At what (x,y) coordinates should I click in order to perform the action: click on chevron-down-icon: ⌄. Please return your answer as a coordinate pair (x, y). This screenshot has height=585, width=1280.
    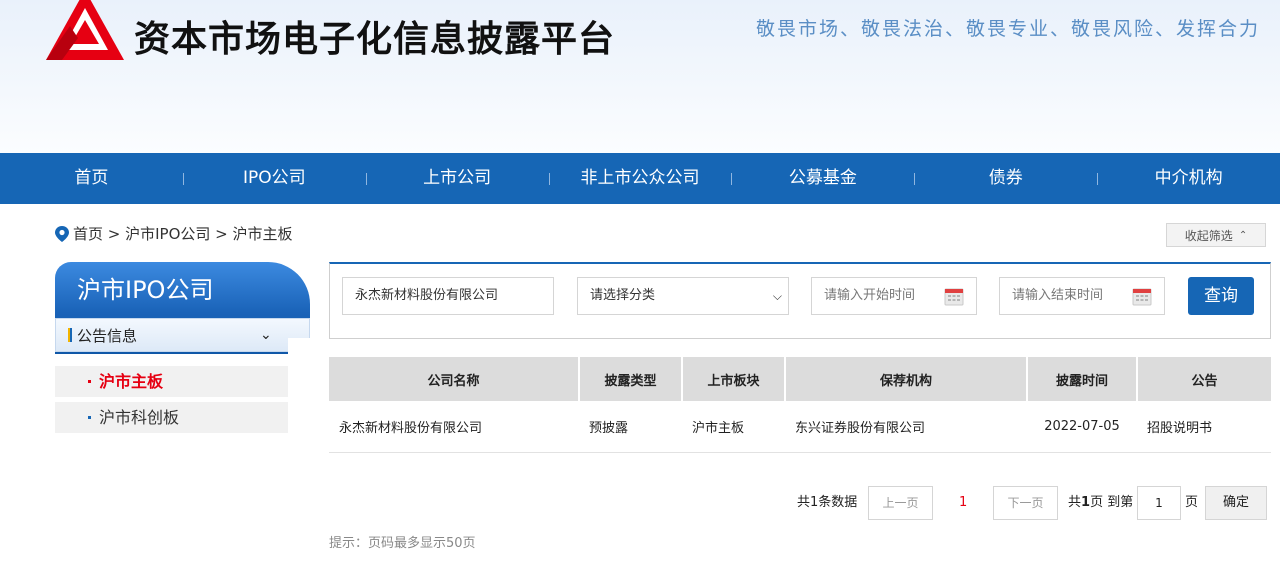
    Looking at the image, I should click on (266, 335).